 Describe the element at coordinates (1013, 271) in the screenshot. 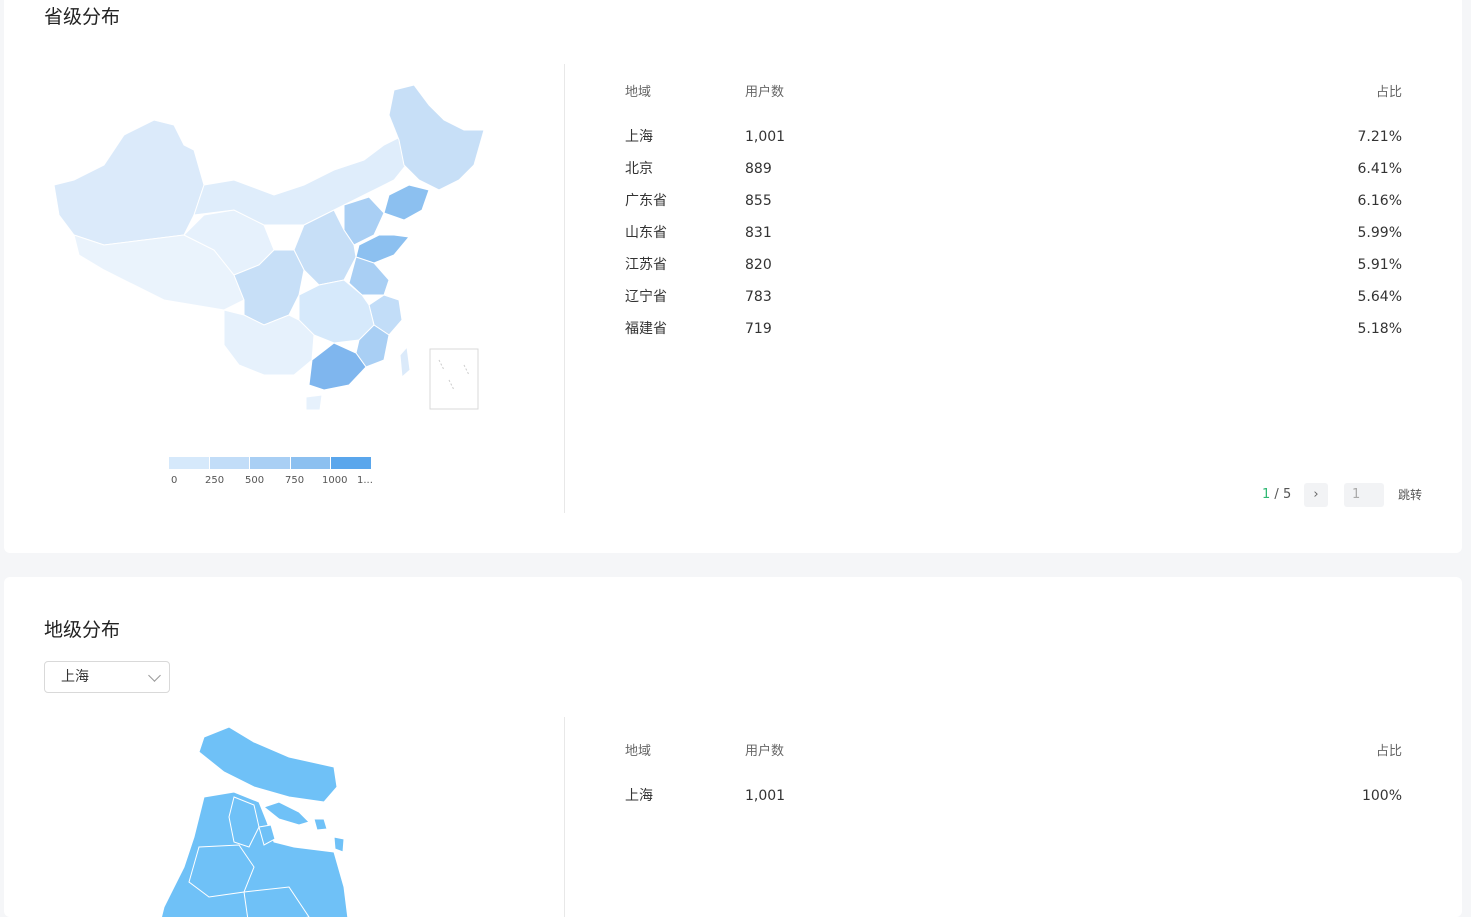

I see `table-row: 江苏省 820 5.91%` at that location.